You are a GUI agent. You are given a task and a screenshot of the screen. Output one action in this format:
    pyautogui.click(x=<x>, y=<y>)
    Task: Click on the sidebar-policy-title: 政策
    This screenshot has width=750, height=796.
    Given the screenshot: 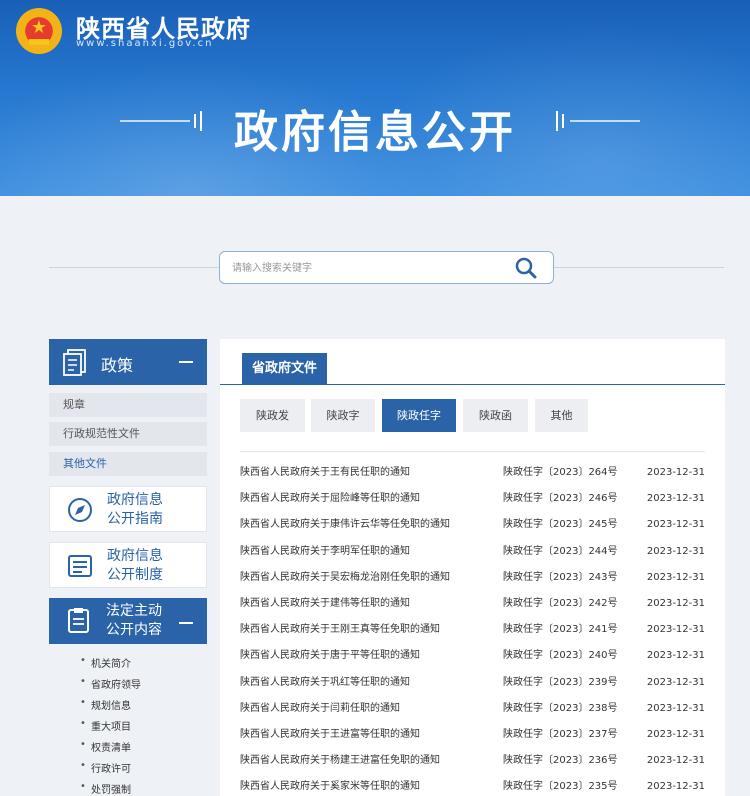 What is the action you would take?
    pyautogui.click(x=117, y=365)
    